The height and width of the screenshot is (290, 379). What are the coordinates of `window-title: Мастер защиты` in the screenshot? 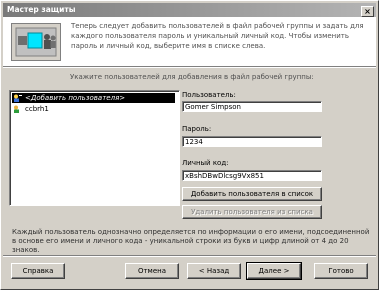 It's located at (41, 9).